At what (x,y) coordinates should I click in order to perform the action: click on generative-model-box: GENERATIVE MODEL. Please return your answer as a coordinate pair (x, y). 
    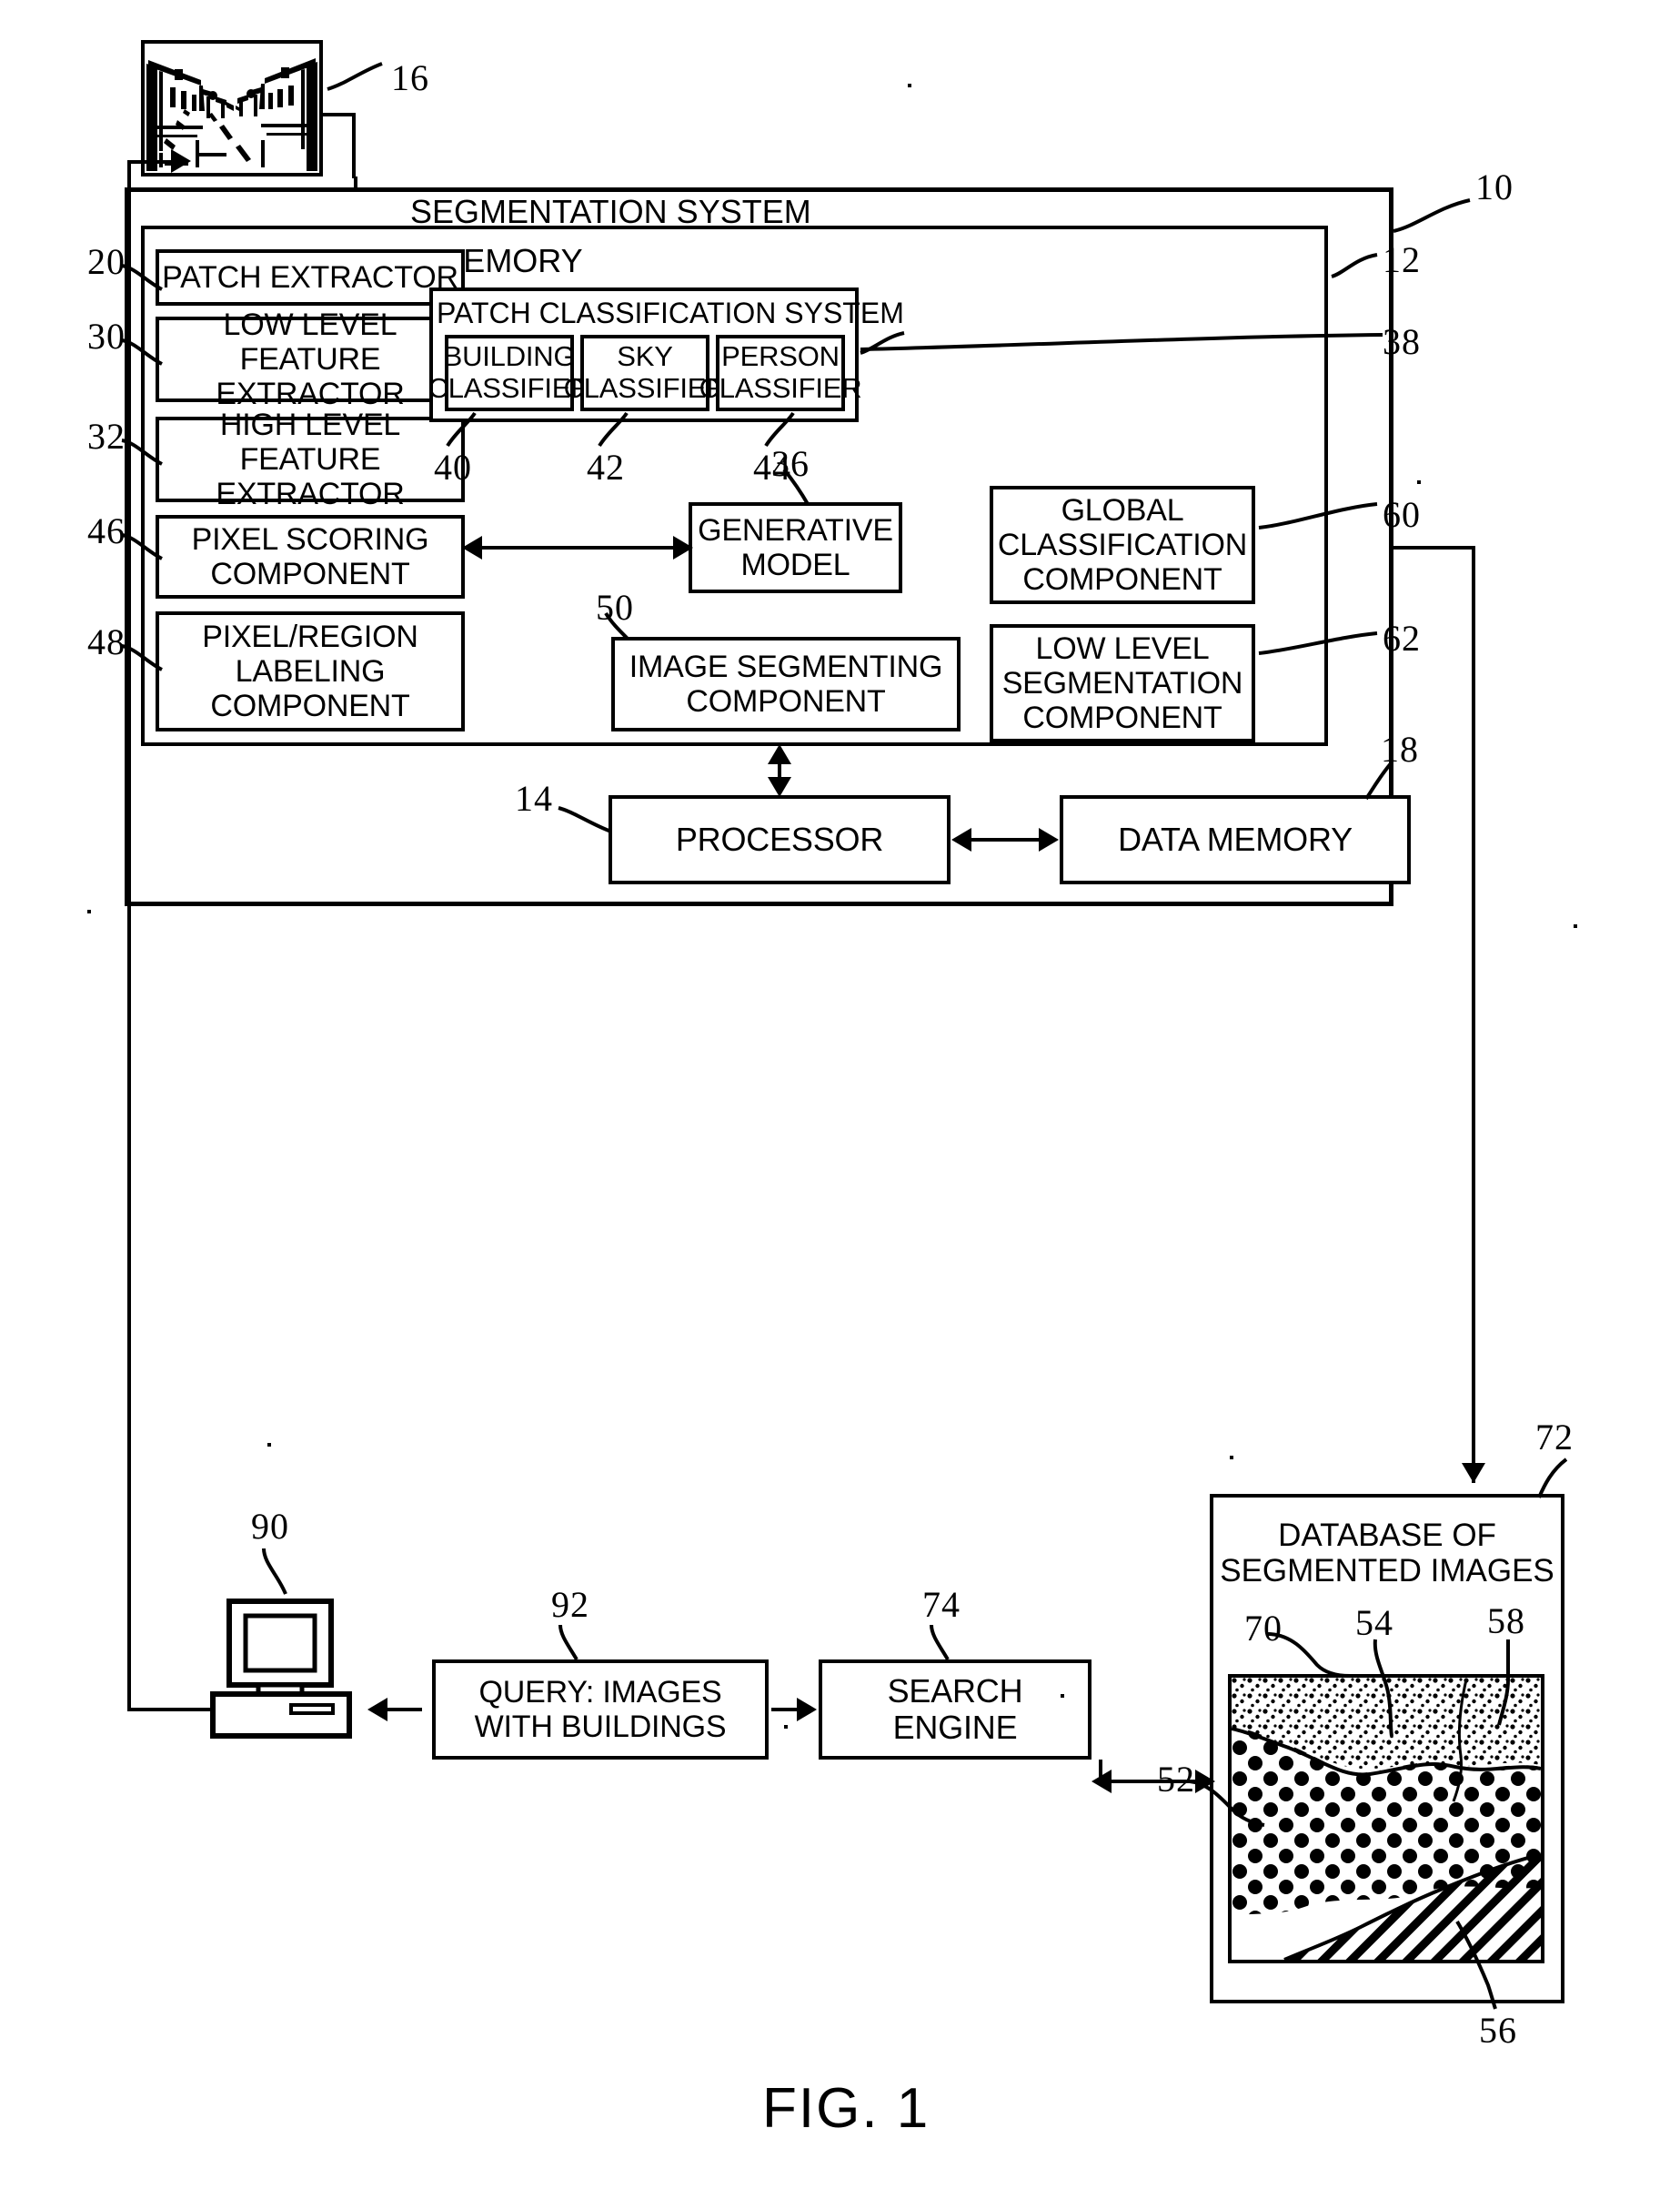
    Looking at the image, I should click on (795, 547).